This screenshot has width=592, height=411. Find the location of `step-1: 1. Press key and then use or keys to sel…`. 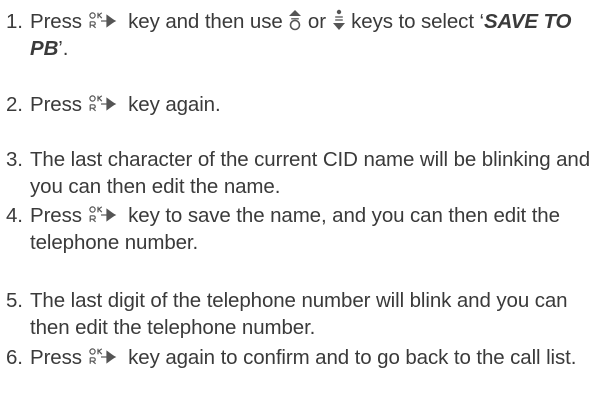

step-1: 1. Press key and then use or keys to sel… is located at coordinates (296, 35).